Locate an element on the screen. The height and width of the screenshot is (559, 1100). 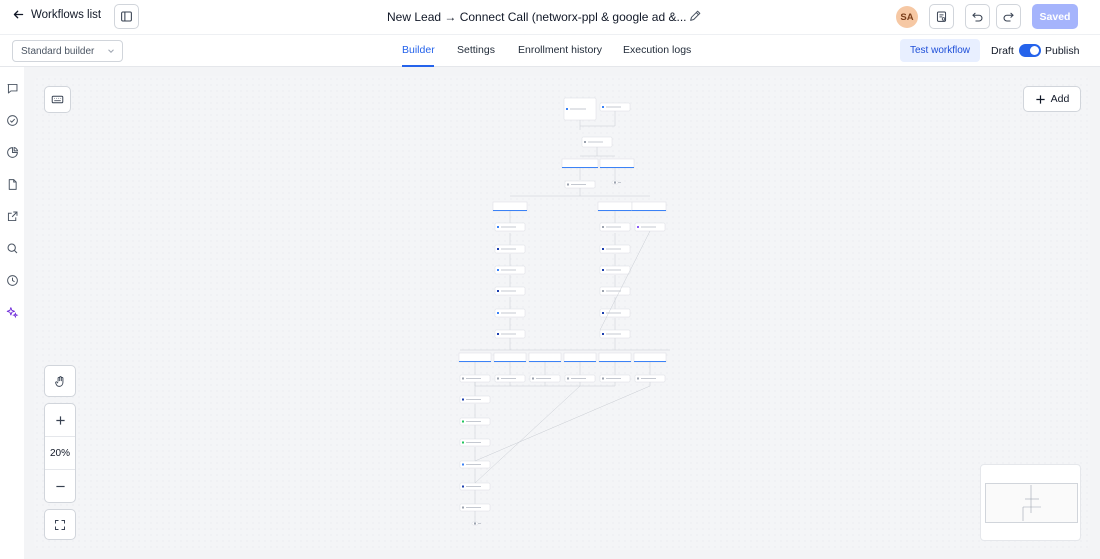
sidebar-panel-icon is located at coordinates (126, 16).